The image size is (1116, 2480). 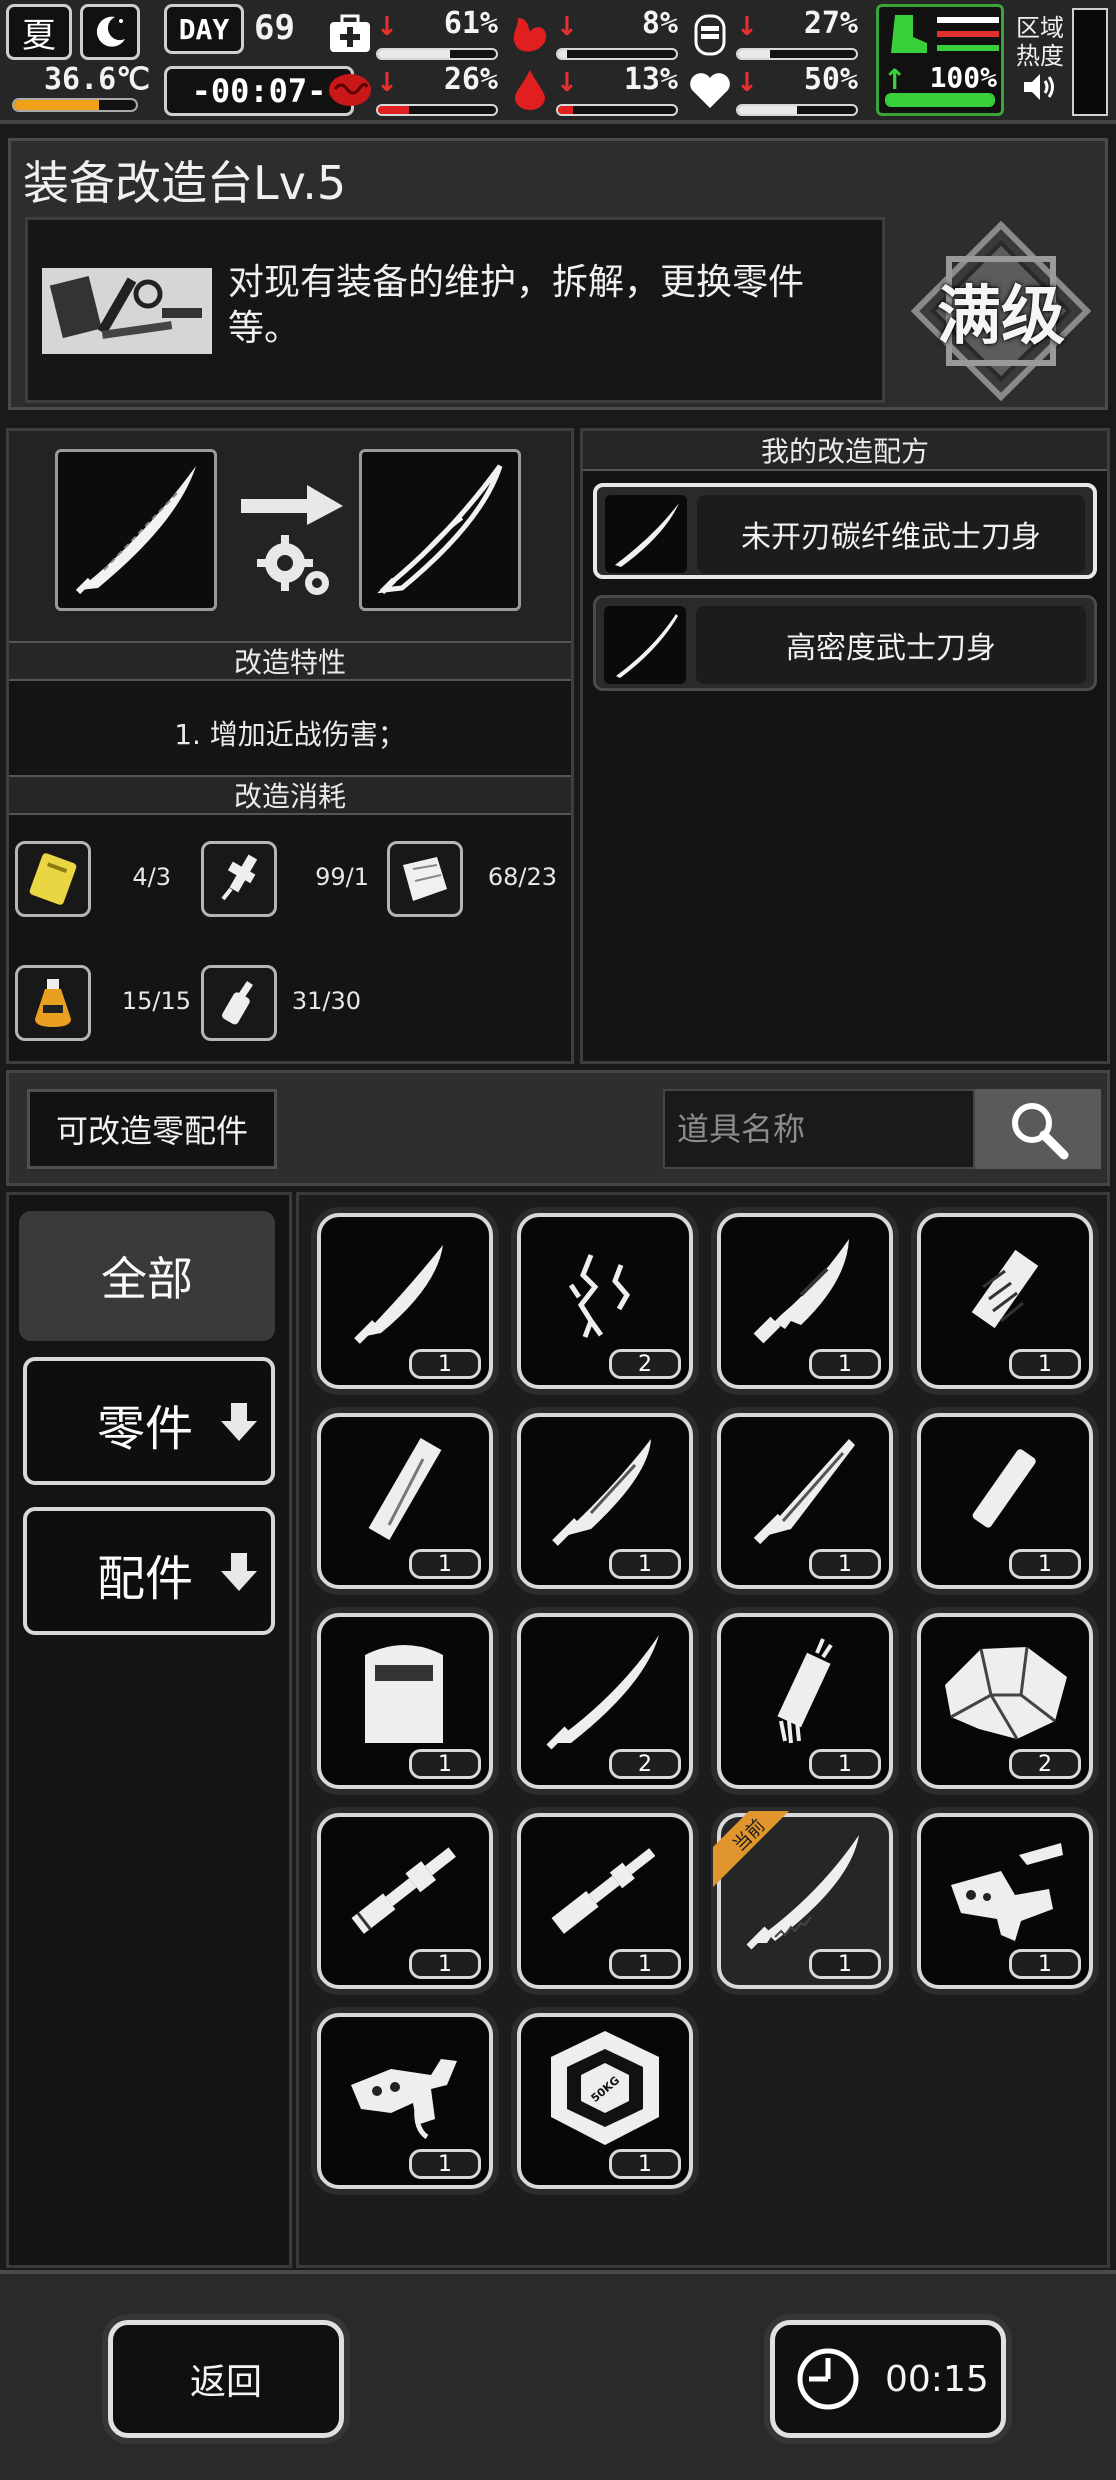 I want to click on recipe-heading: 我的改造配方, so click(x=845, y=451).